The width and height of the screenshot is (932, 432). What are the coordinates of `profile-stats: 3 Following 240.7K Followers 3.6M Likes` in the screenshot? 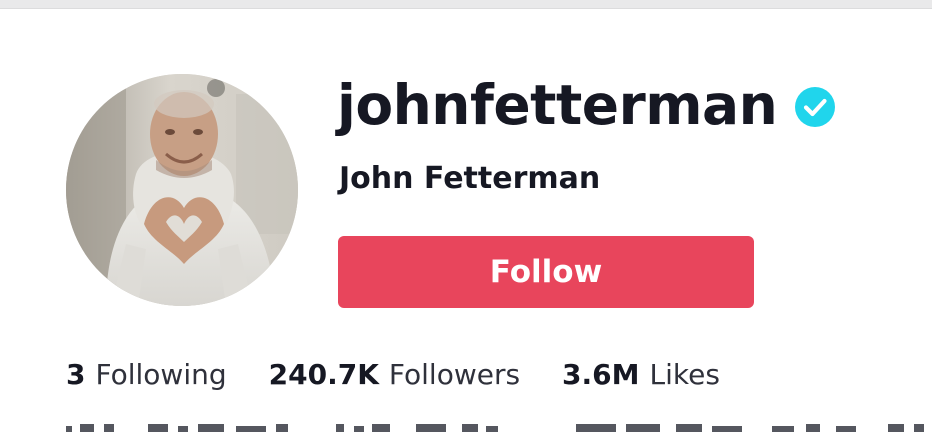 It's located at (414, 375).